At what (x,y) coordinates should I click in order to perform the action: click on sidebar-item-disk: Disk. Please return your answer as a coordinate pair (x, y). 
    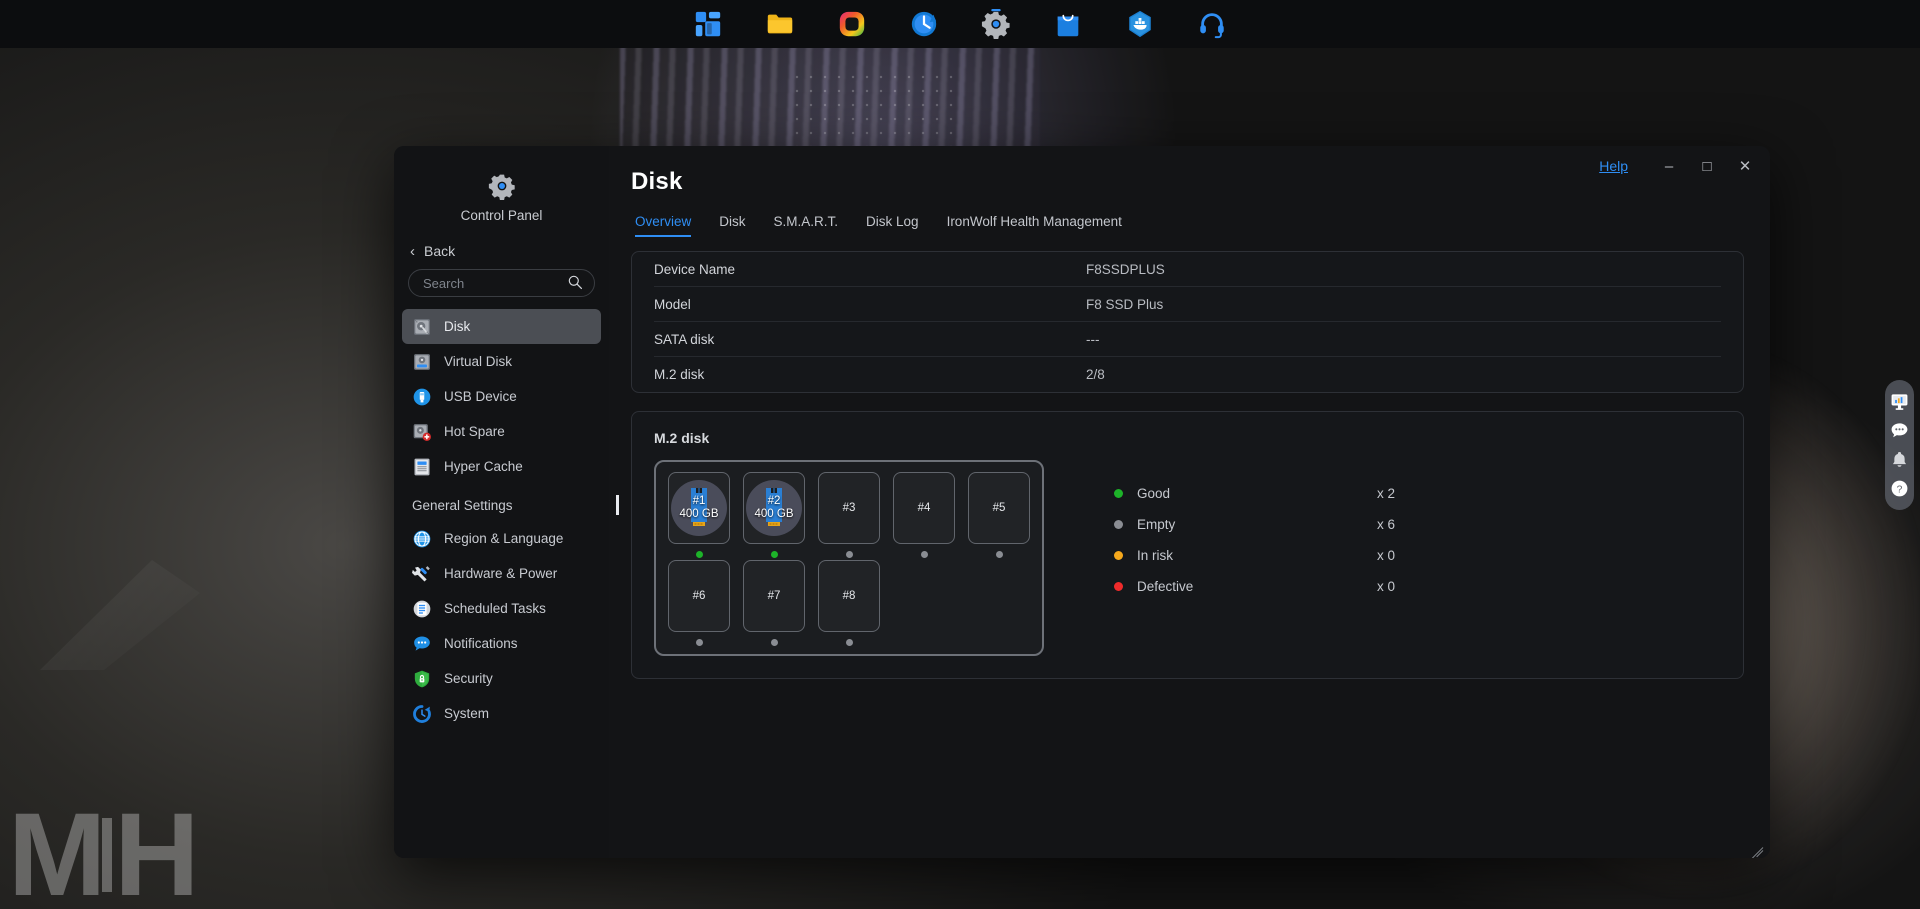
    Looking at the image, I should click on (501, 326).